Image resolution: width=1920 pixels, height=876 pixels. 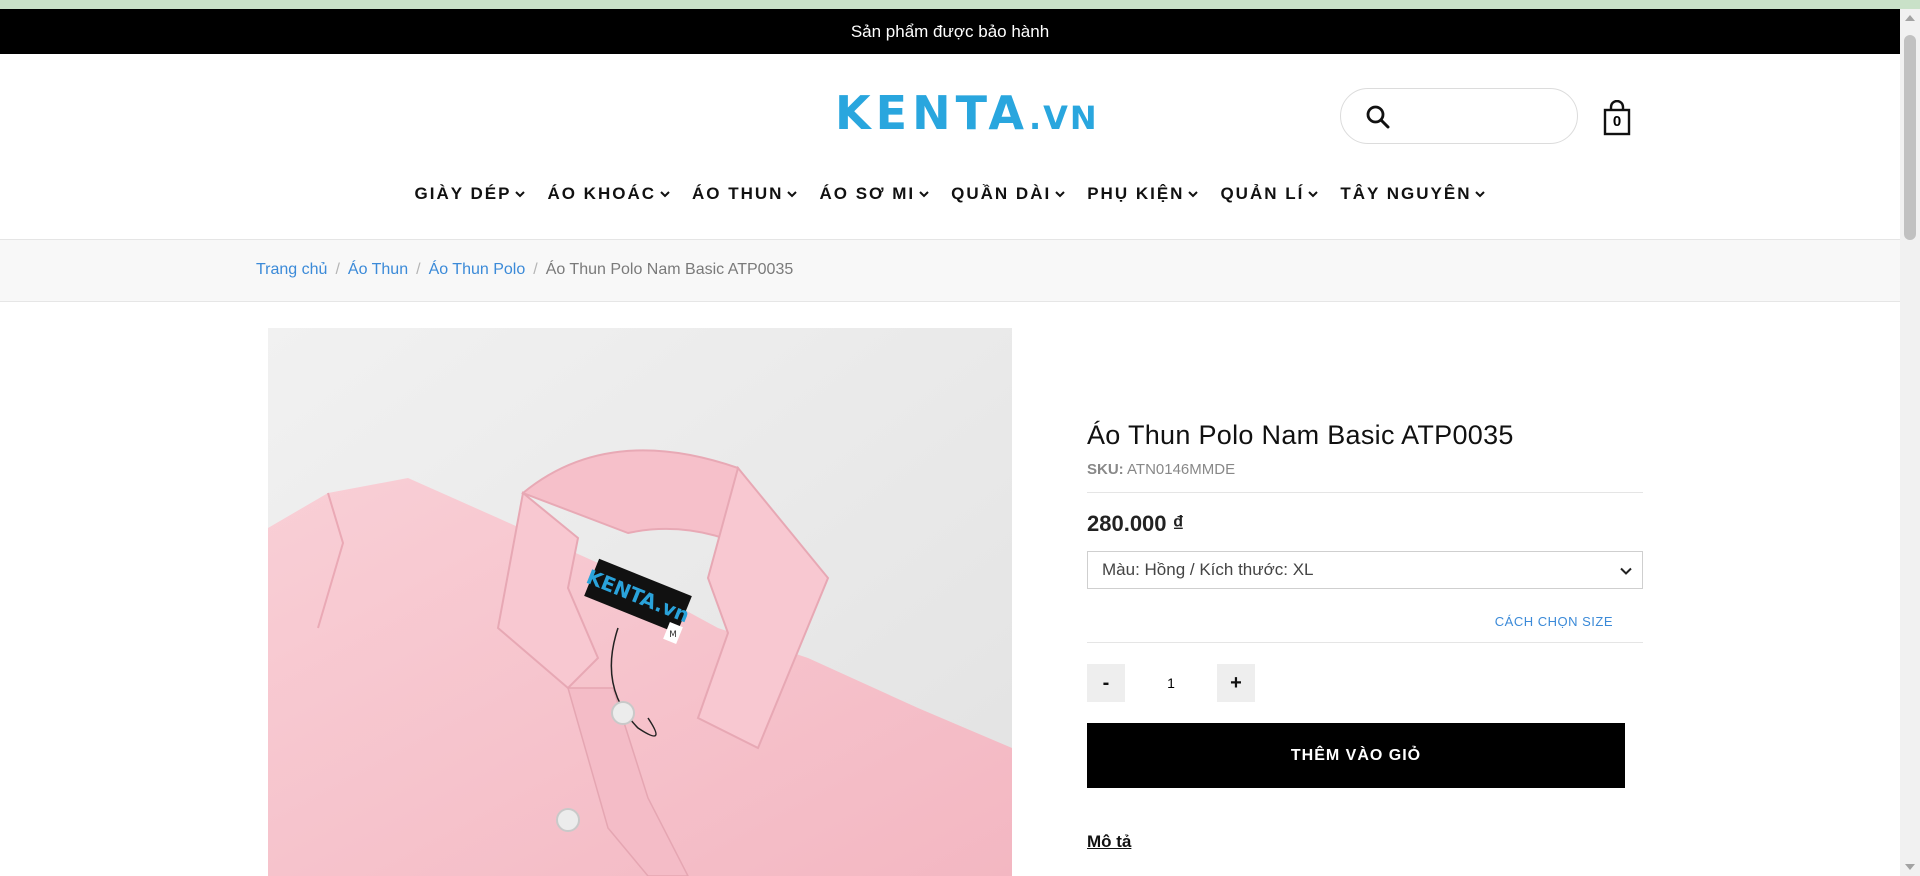 What do you see at coordinates (1001, 193) in the screenshot?
I see `nav-label: QUẦN DÀI` at bounding box center [1001, 193].